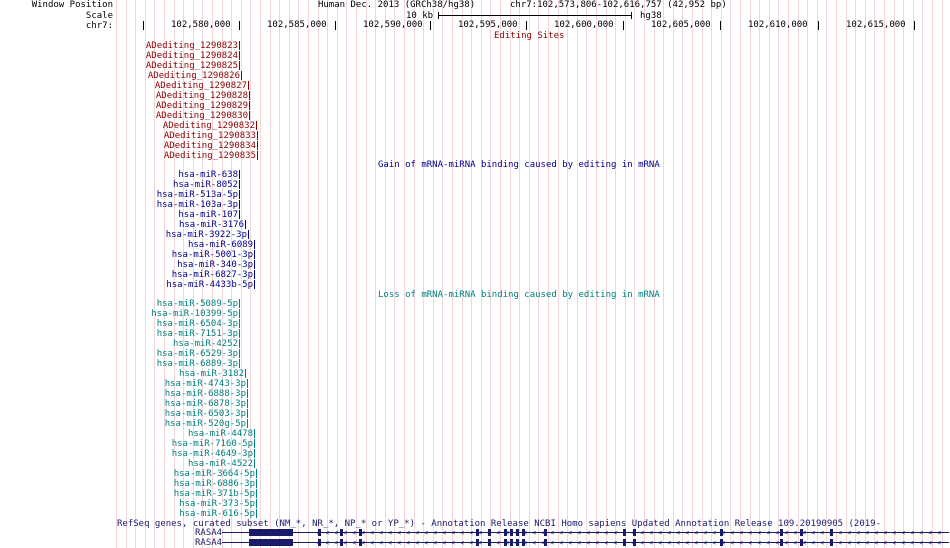  I want to click on feature-item: ADediting_1290829, so click(150, 106).